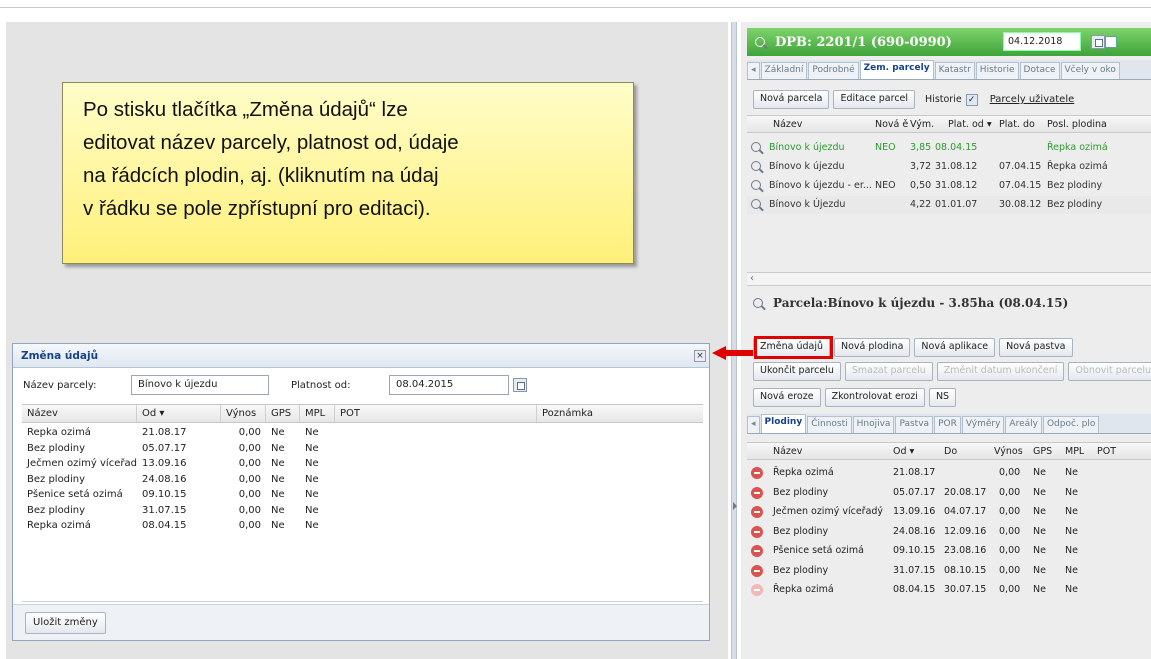 This screenshot has width=1151, height=659. What do you see at coordinates (734, 340) in the screenshot?
I see `panel-splitter` at bounding box center [734, 340].